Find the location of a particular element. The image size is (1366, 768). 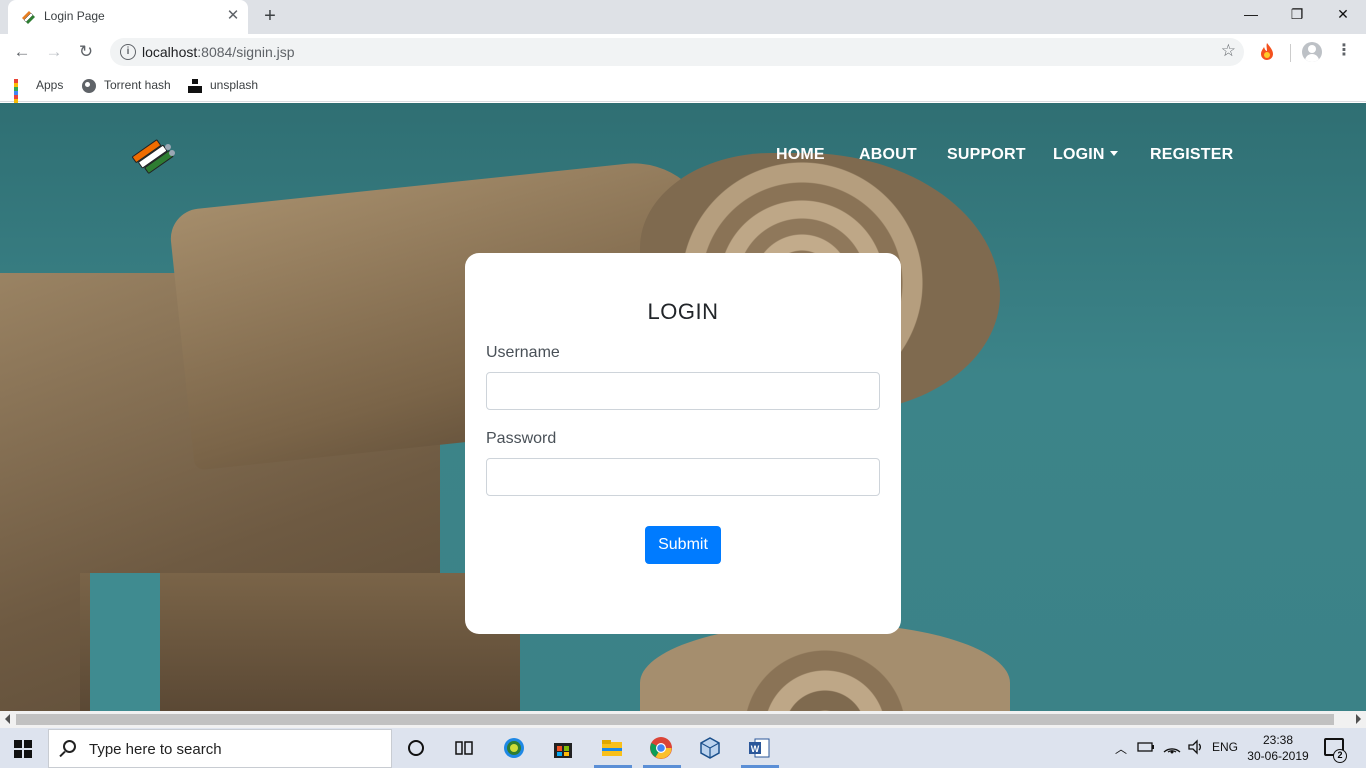

back-arrow-icon: ← is located at coordinates (22, 52).